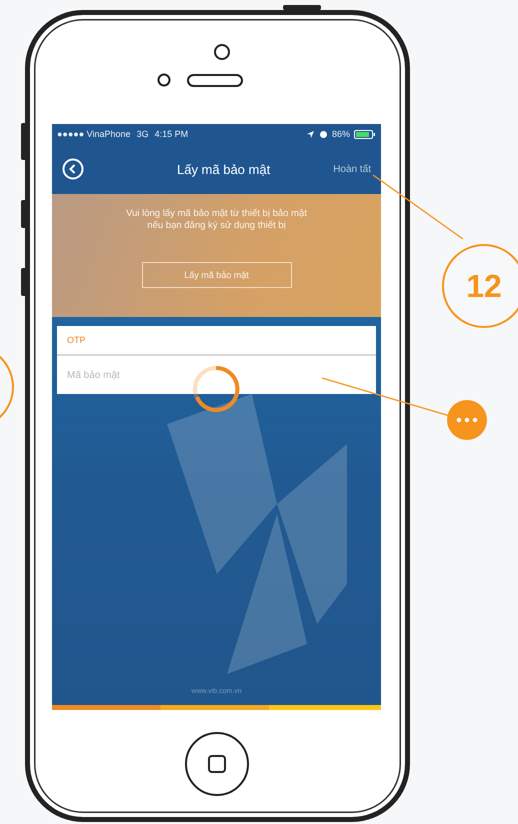 This screenshot has height=824, width=518. I want to click on loading-spinner-icon, so click(216, 389).